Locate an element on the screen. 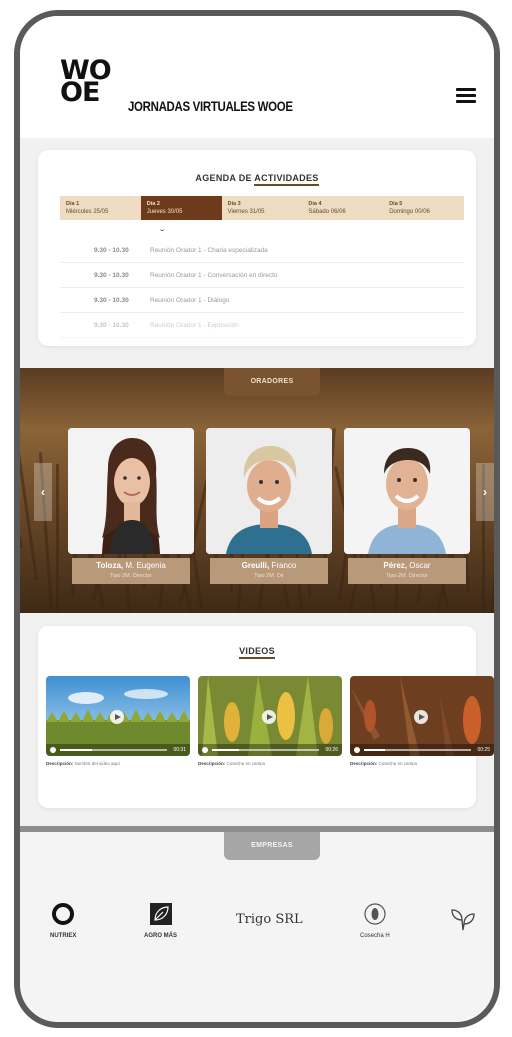 This screenshot has height=1037, width=512. sponsor-nutriex: NUTRIEX is located at coordinates (63, 920).